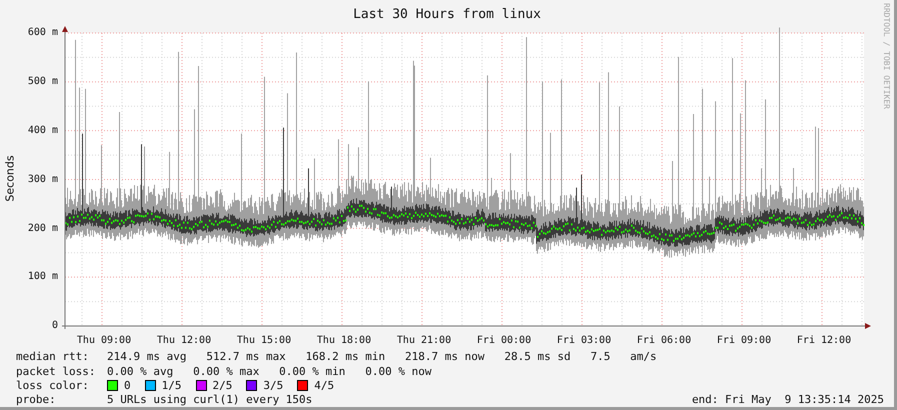 This screenshot has height=410, width=897. Describe the element at coordinates (43, 81) in the screenshot. I see `y-tick-label: 500 m` at that location.